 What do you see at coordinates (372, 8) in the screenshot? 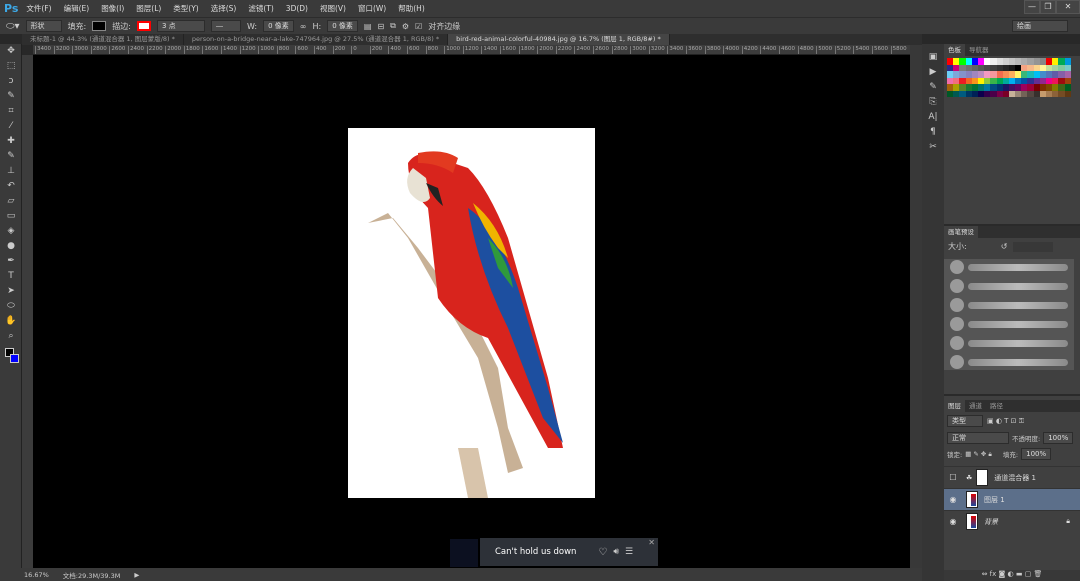
I see `menu-window: 窗口(W)` at bounding box center [372, 8].